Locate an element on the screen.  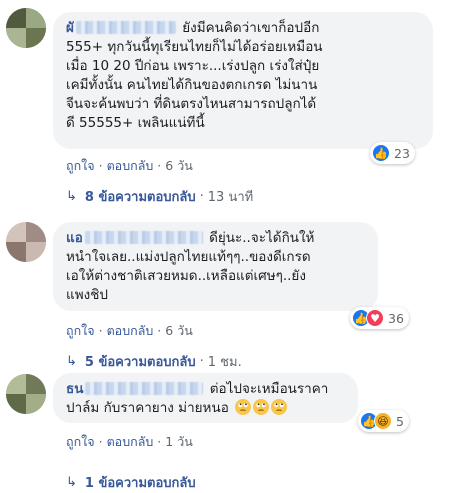
author-name: แอ is located at coordinates (74, 238).